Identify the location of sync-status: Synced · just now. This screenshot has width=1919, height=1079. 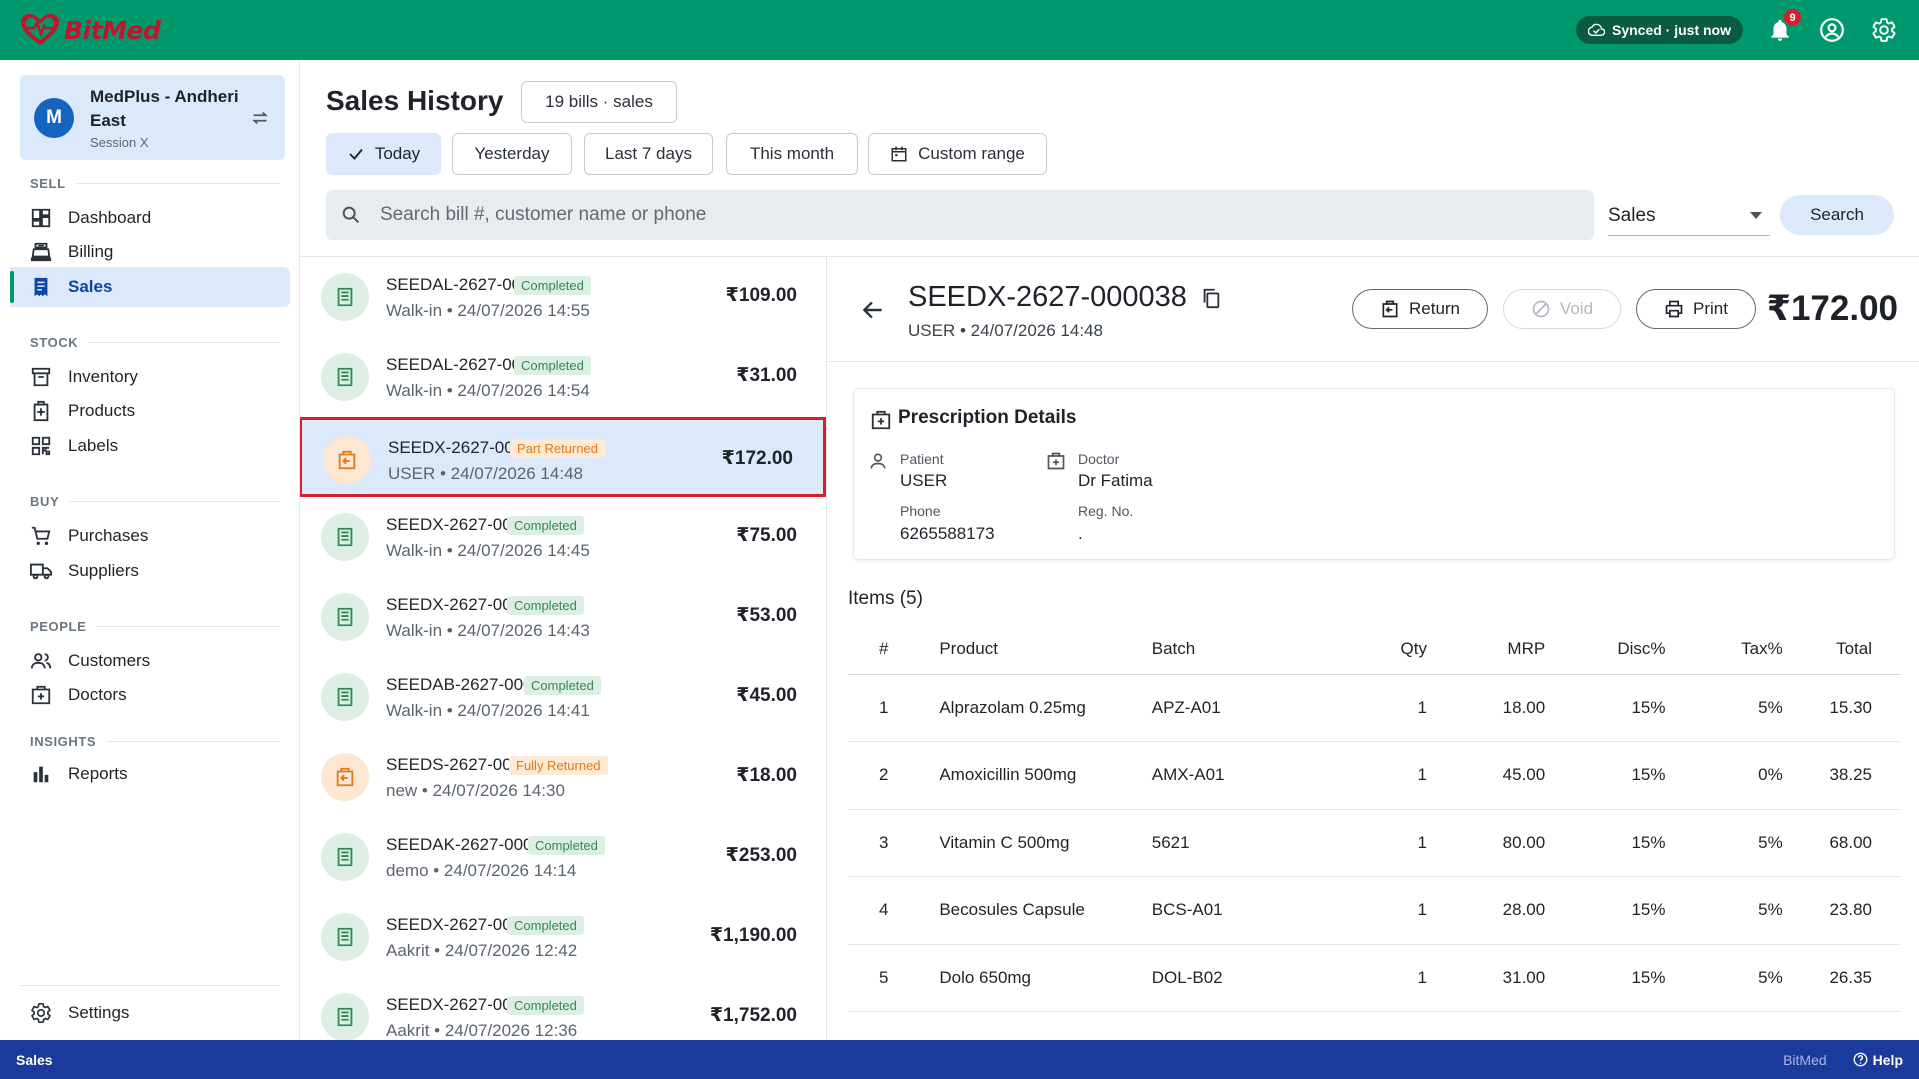
(1659, 30).